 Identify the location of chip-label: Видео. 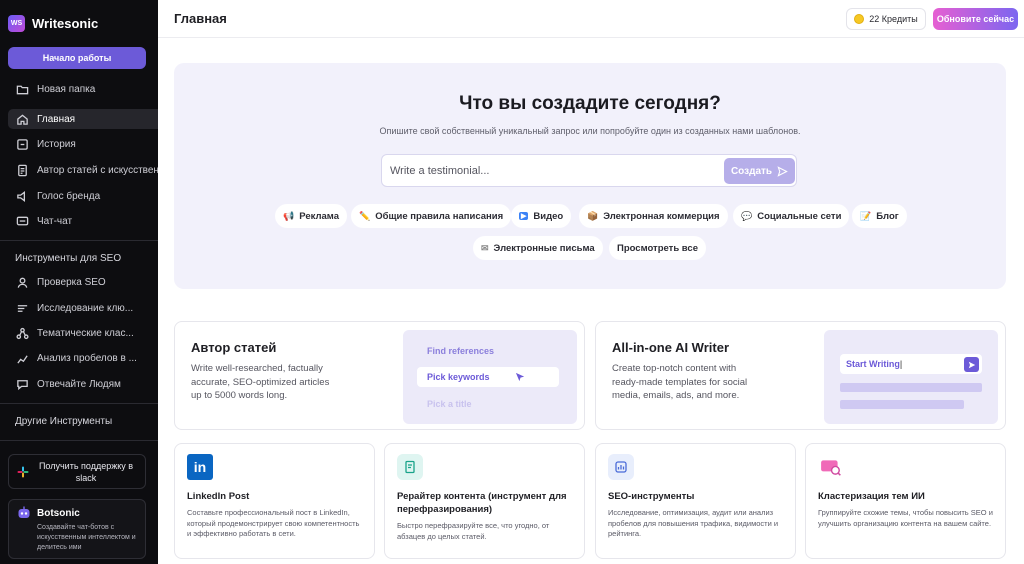
(548, 216).